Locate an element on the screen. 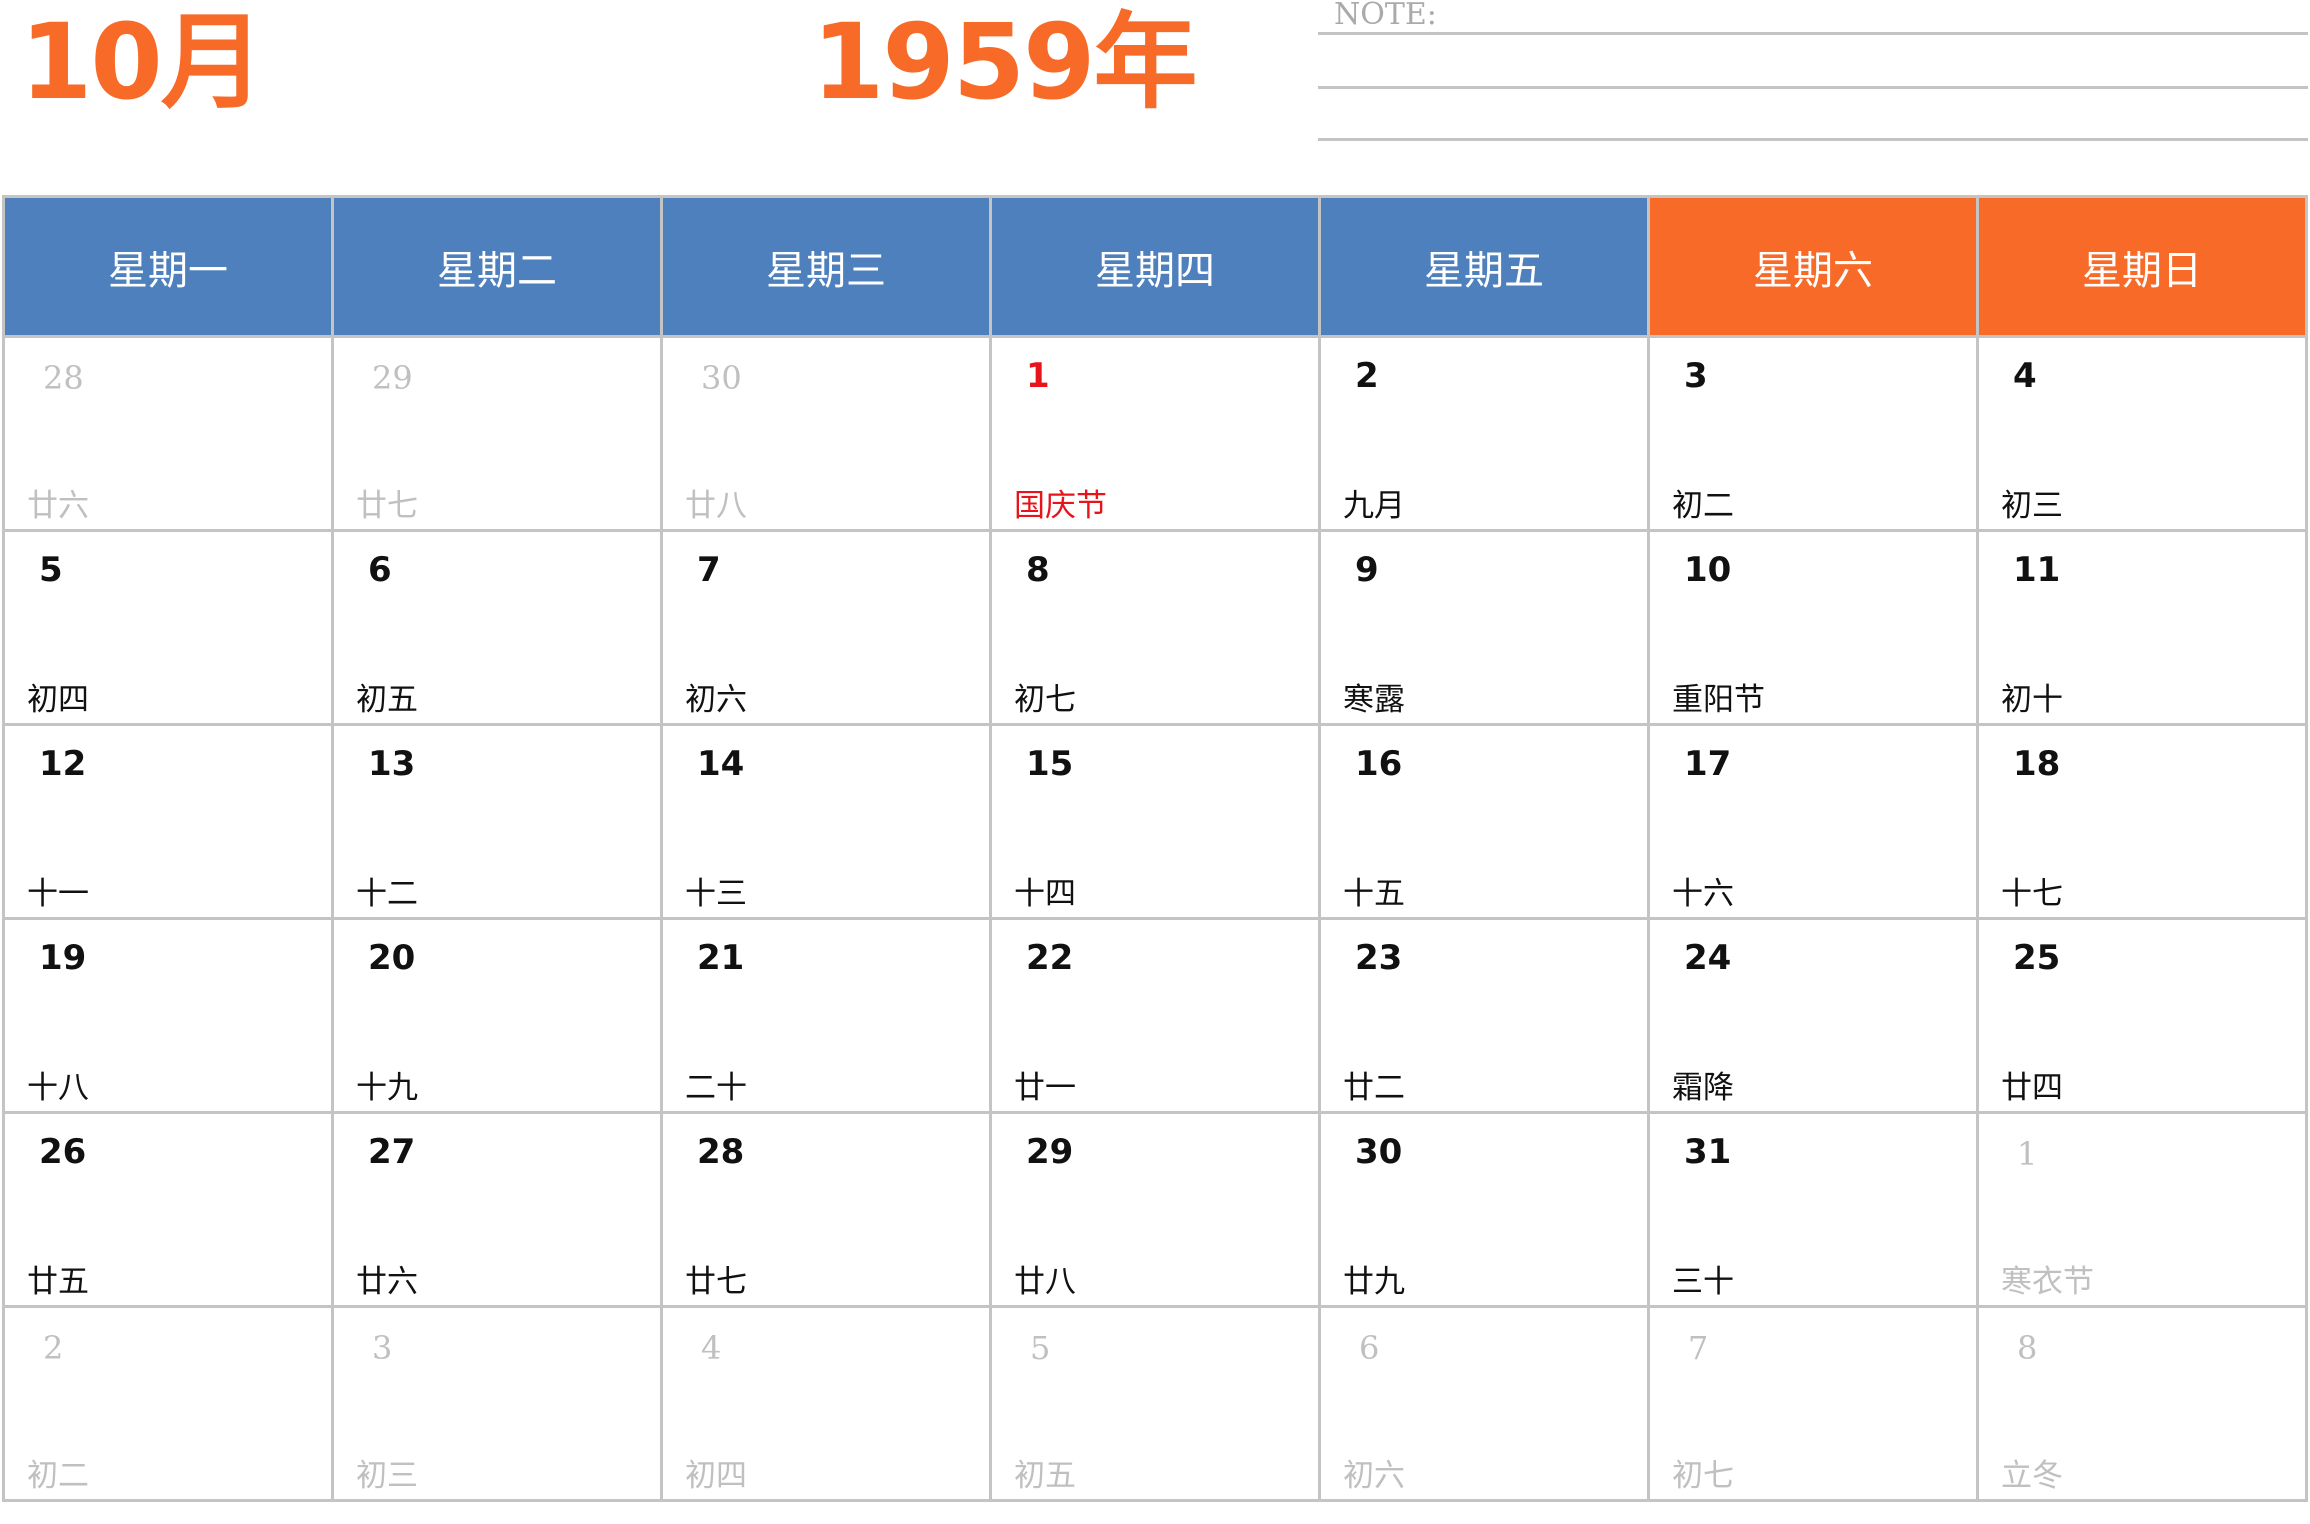 Image resolution: width=2310 pixels, height=1524 pixels. lunar-date: 初七 is located at coordinates (1045, 700).